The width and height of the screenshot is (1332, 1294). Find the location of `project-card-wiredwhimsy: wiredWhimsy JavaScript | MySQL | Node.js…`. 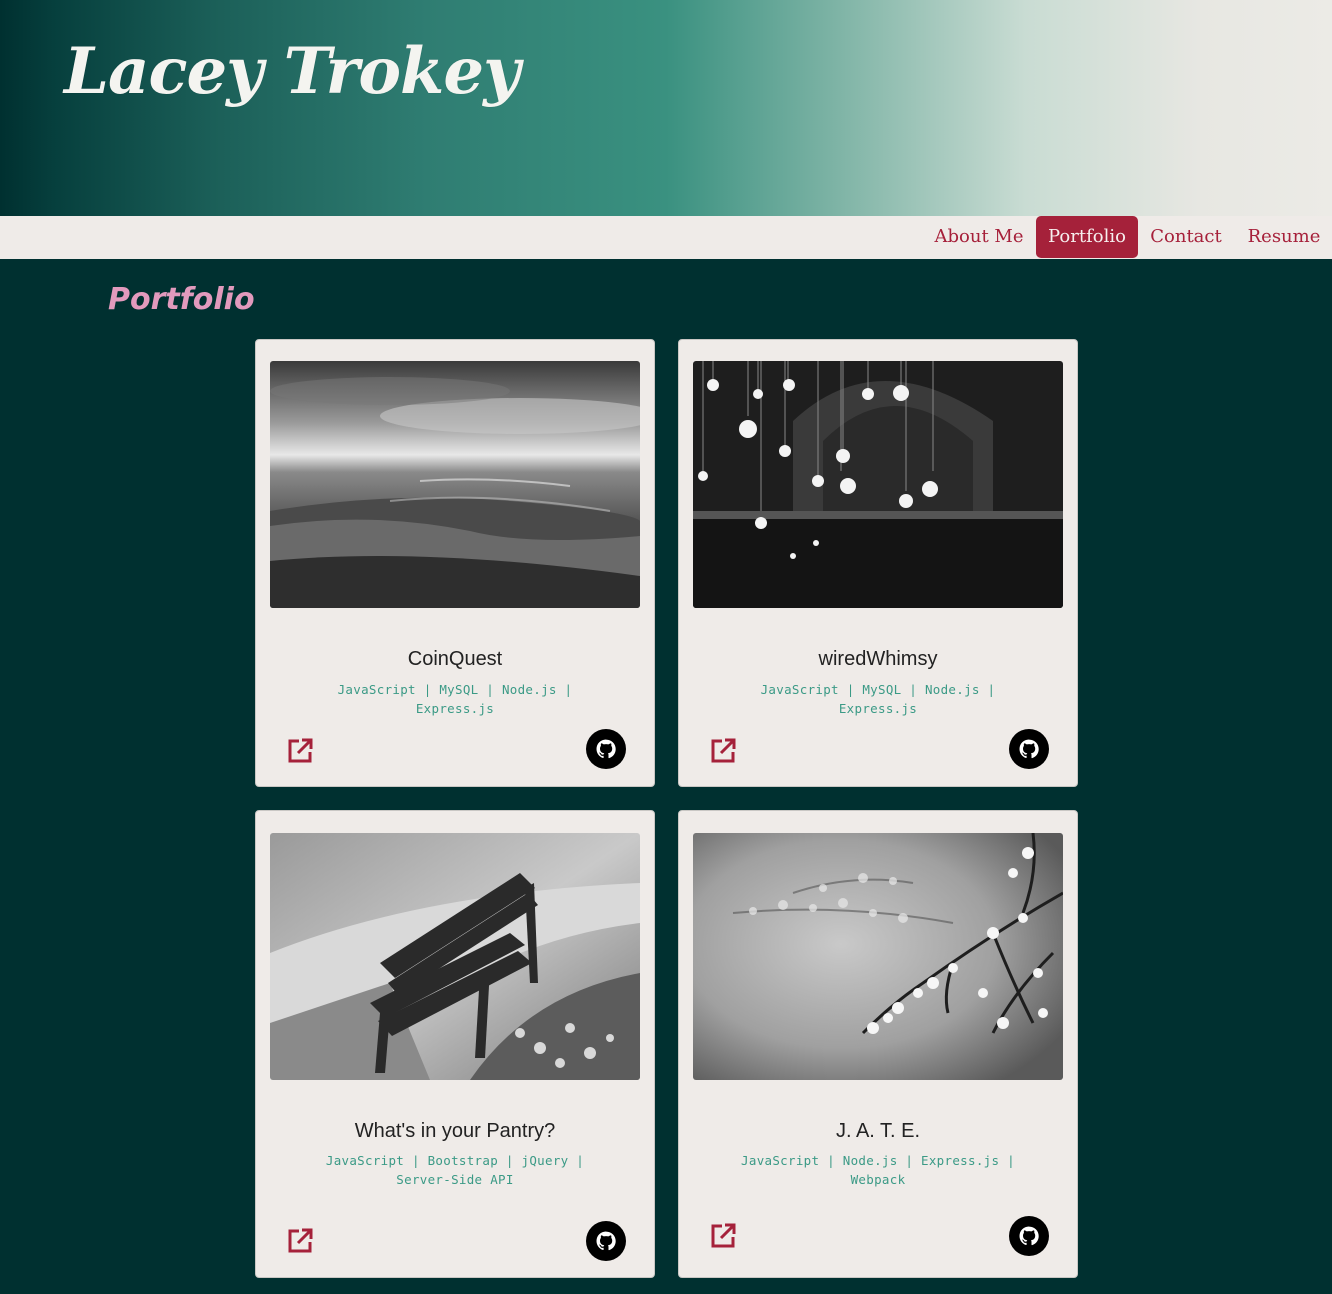

project-card-wiredwhimsy: wiredWhimsy JavaScript | MySQL | Node.js… is located at coordinates (878, 563).